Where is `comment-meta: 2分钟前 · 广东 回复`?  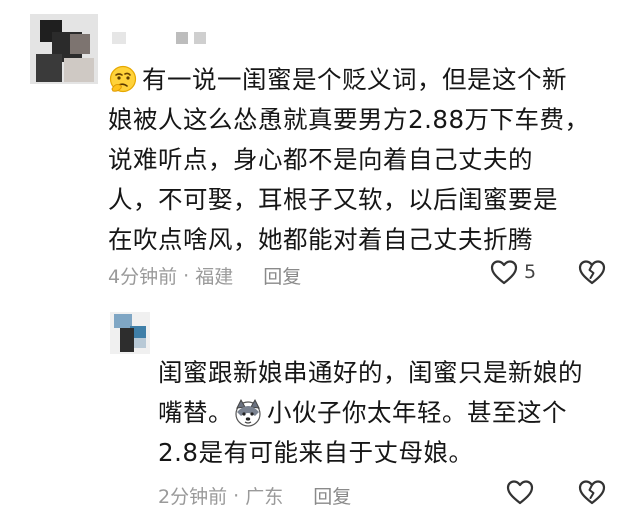
comment-meta: 2分钟前 · 广东 回复 is located at coordinates (254, 495).